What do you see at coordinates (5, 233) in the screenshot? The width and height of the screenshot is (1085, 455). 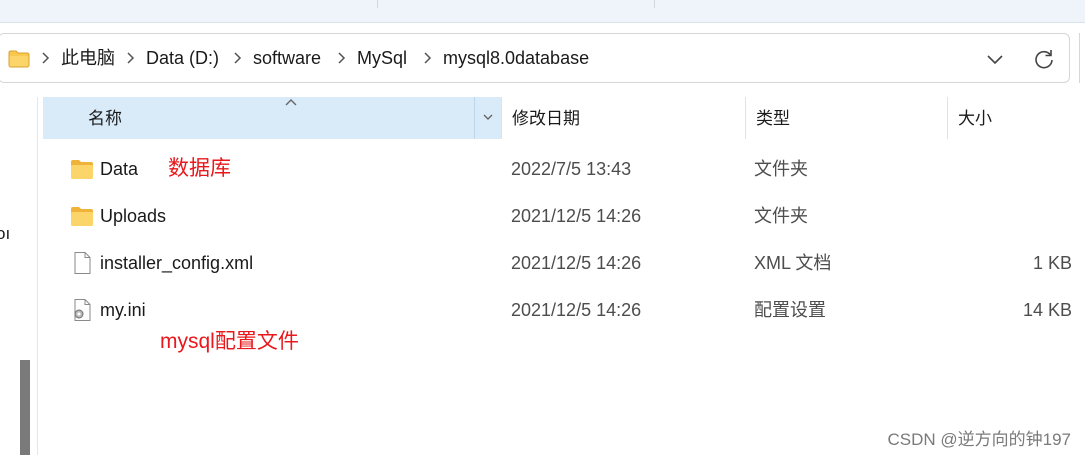 I see `navigation-partial-label: oı` at bounding box center [5, 233].